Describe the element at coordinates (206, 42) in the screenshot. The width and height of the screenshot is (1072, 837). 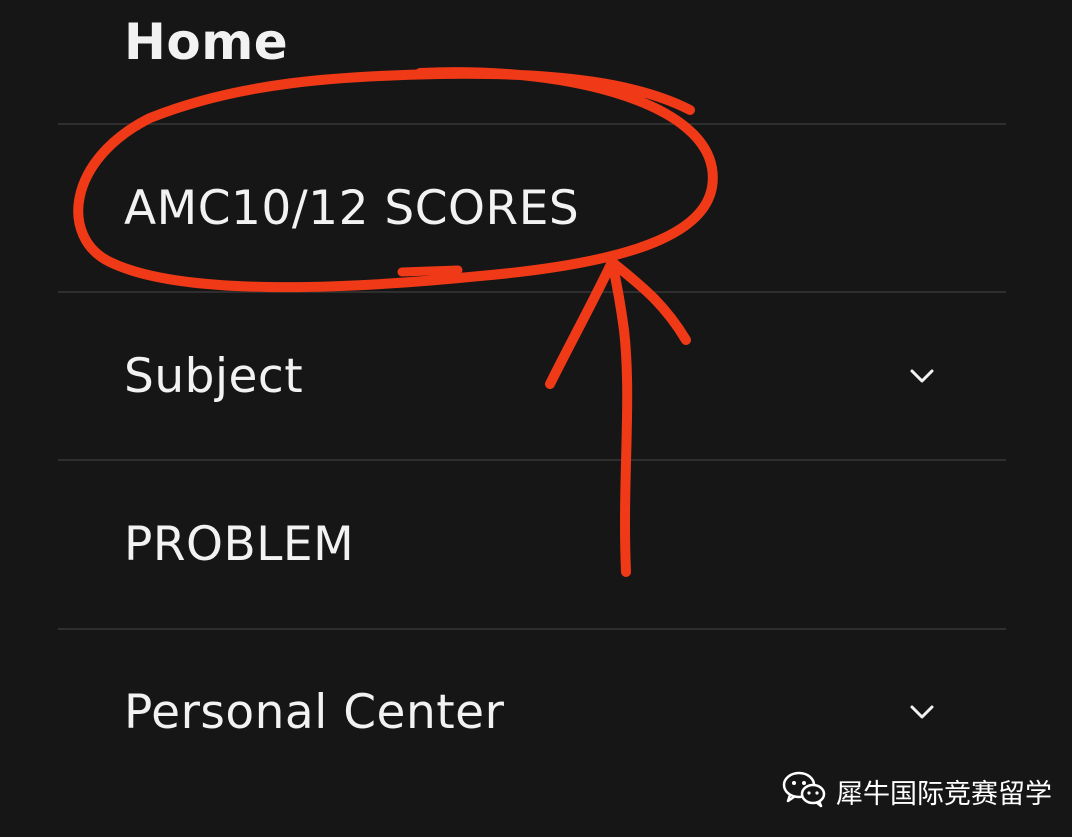
I see `menu-item-label: Home` at that location.